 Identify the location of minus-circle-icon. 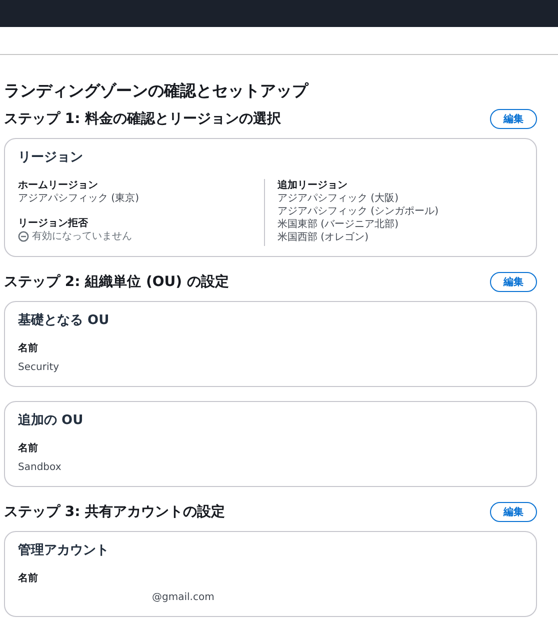
(23, 236).